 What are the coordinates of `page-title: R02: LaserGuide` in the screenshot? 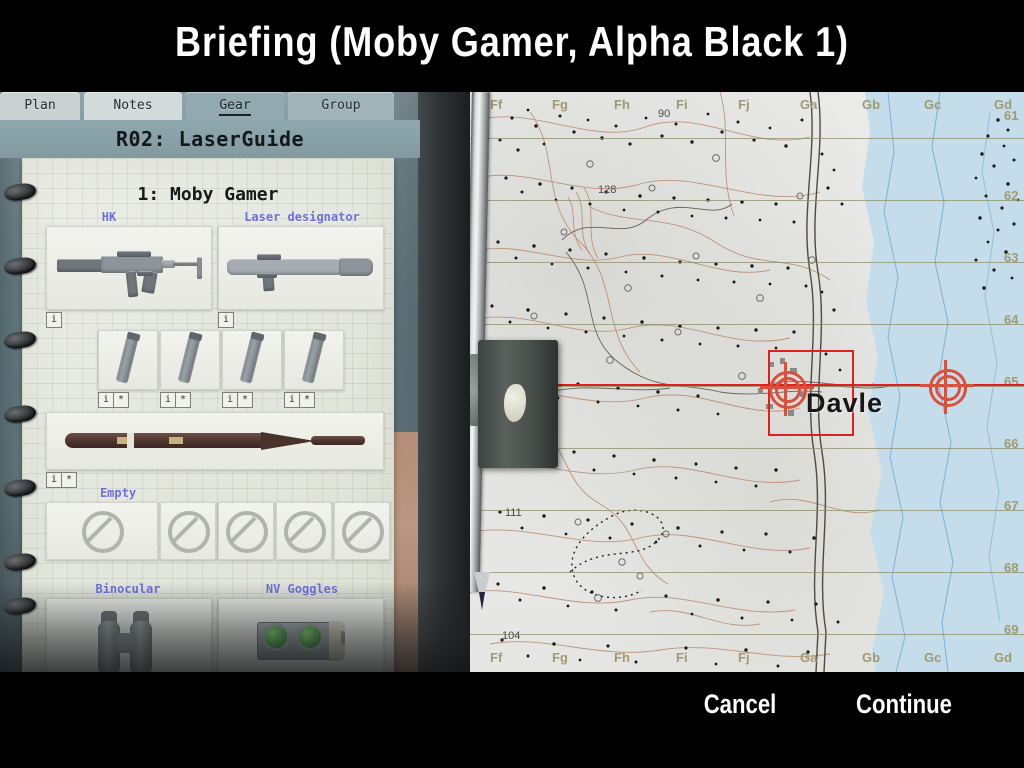 It's located at (210, 139).